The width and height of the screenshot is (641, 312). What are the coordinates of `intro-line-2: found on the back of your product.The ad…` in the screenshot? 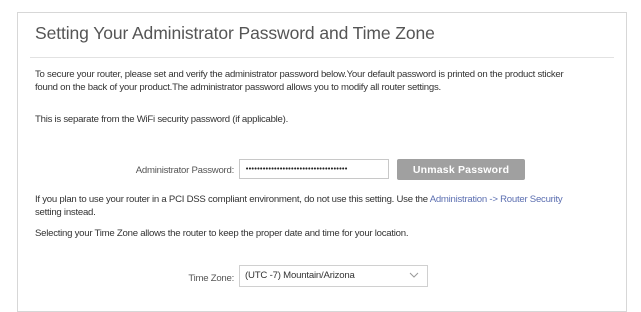 It's located at (238, 87).